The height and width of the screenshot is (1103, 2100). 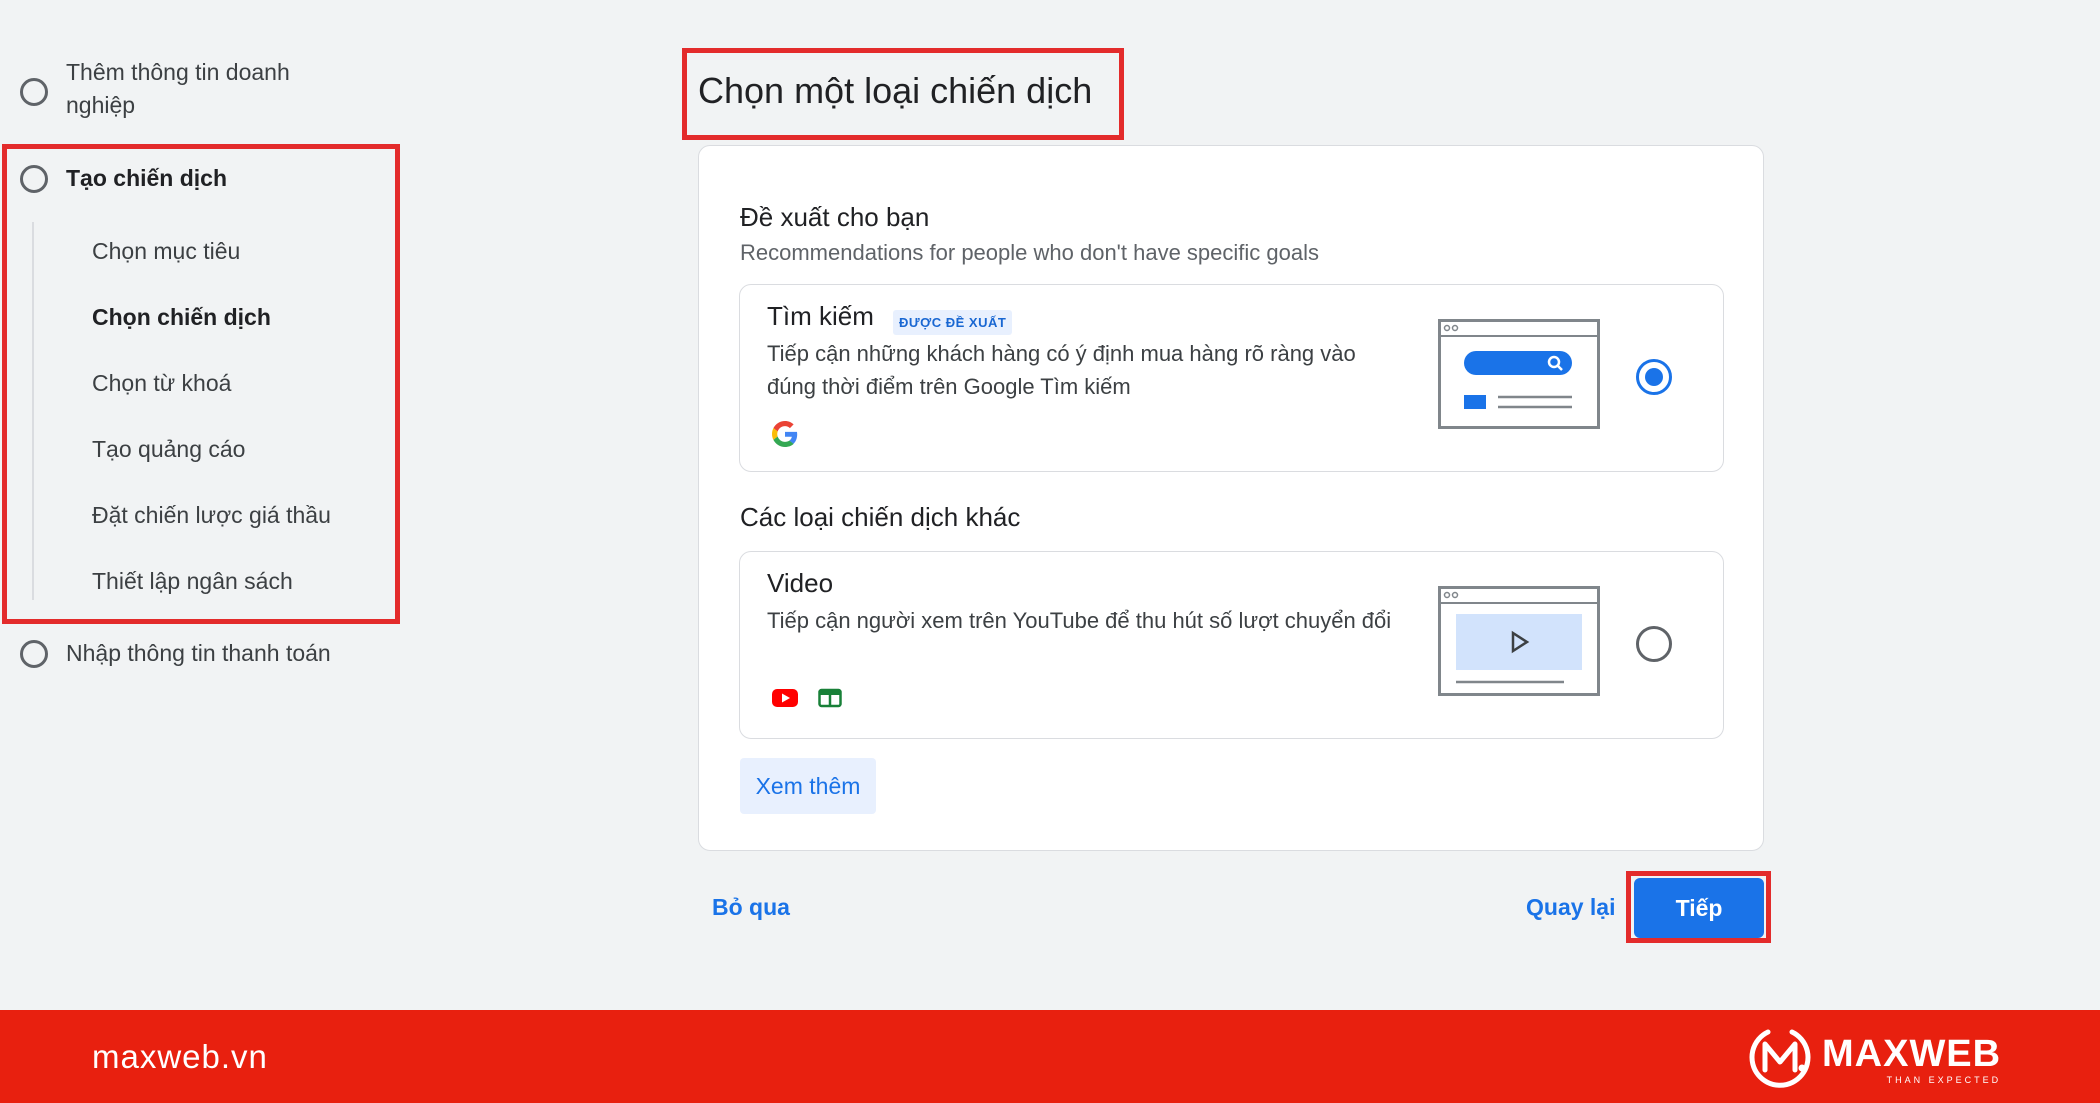 I want to click on brand-tagline: THAN EXPECTED, so click(x=1944, y=1079).